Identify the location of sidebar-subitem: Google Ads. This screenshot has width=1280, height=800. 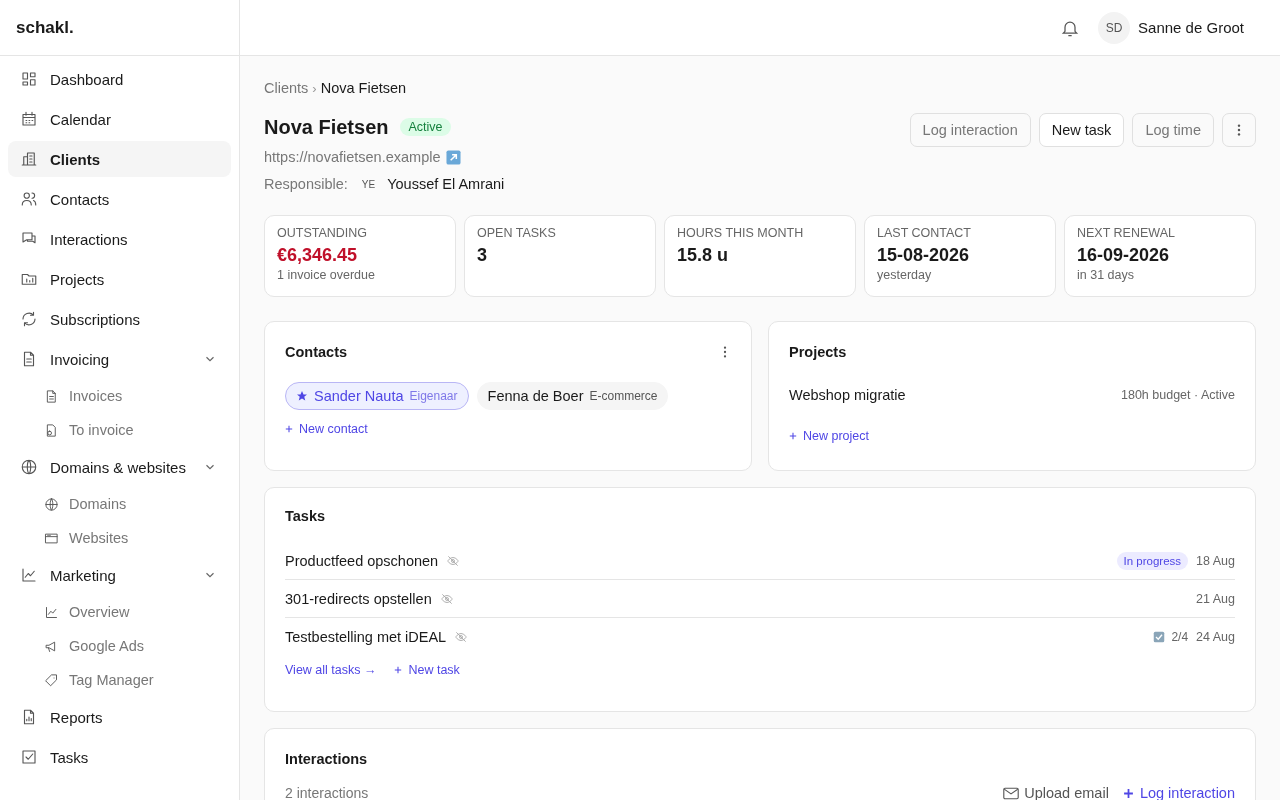
(119, 646).